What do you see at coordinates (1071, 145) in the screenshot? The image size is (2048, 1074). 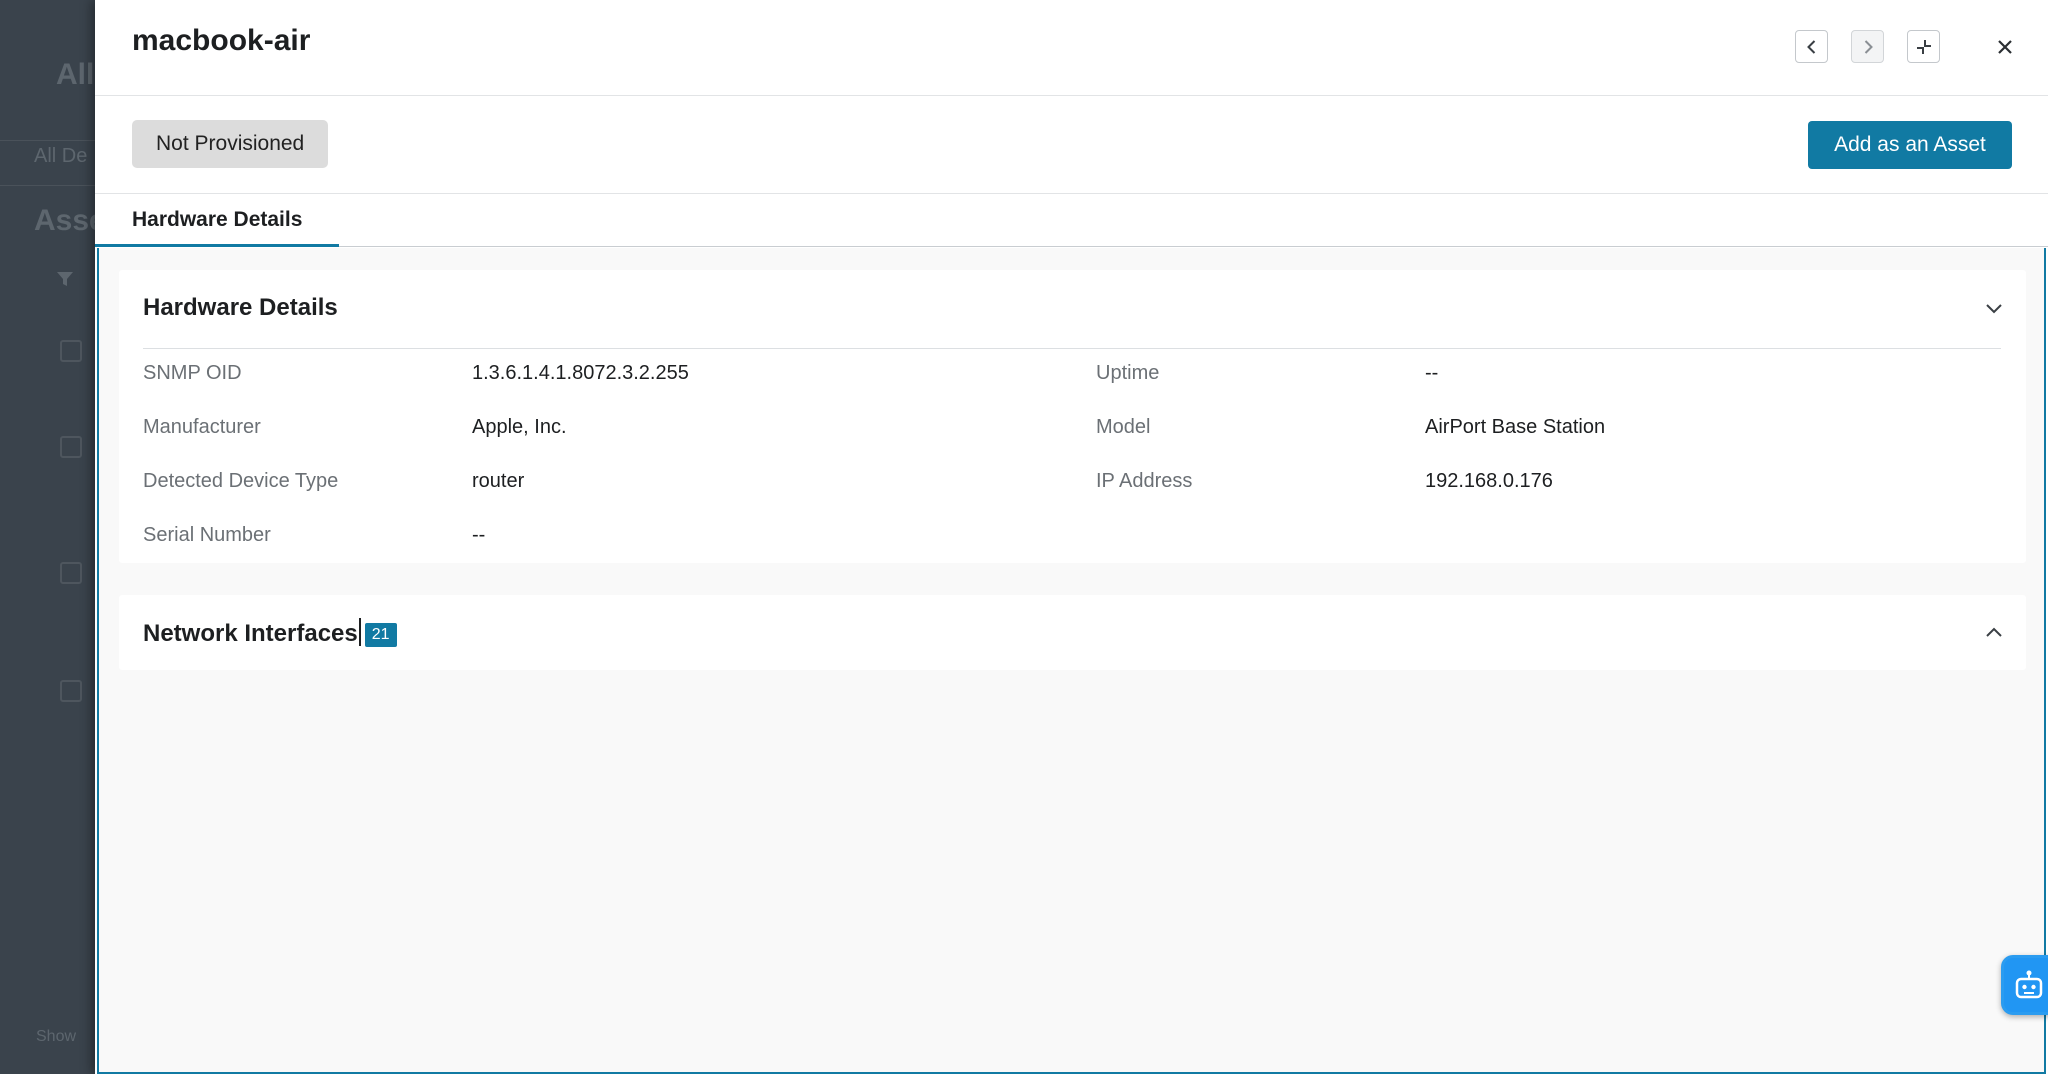 I see `action-bar: Not Provisioned Add as an Asset` at bounding box center [1071, 145].